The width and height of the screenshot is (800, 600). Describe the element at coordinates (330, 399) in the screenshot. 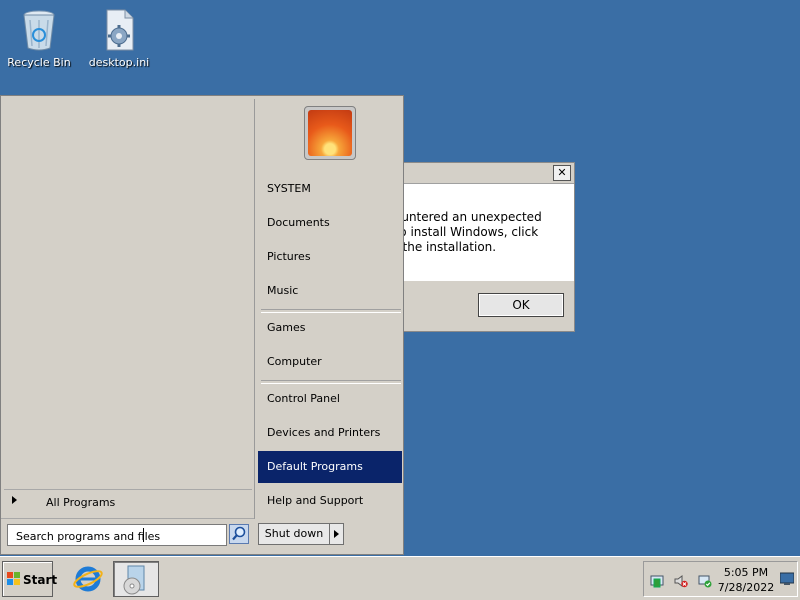

I see `start-item-control-panel: Control Panel` at that location.